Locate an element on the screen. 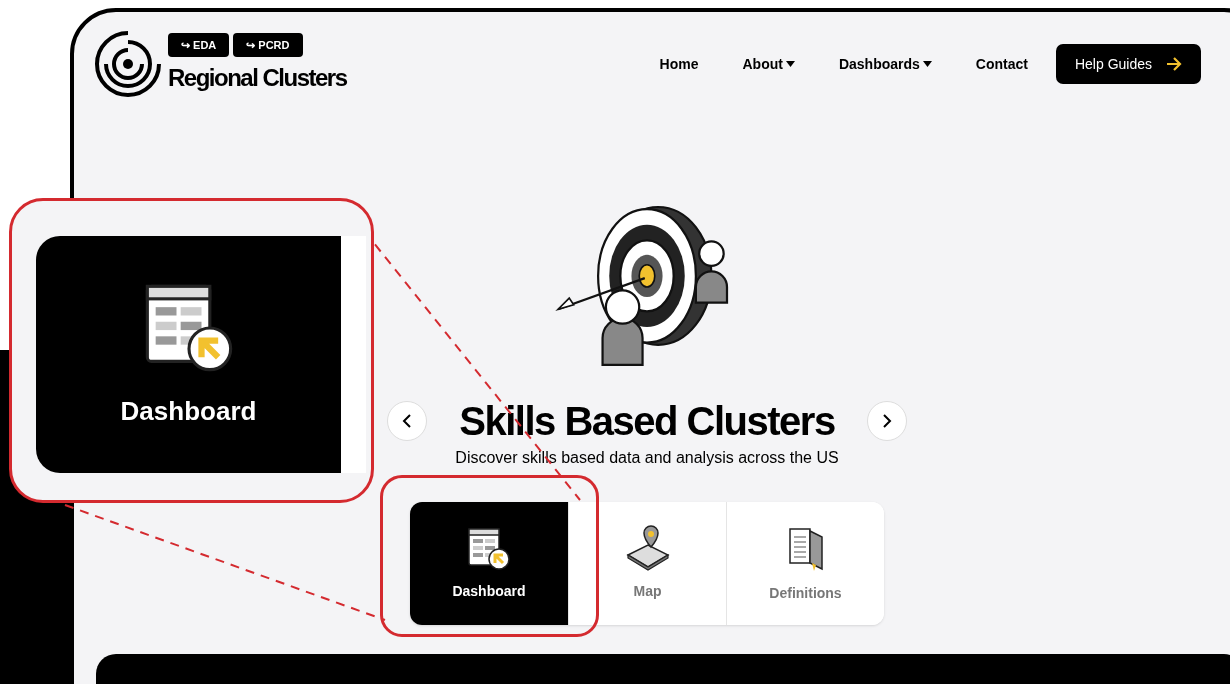 The width and height of the screenshot is (1230, 684). next-button is located at coordinates (886, 421).